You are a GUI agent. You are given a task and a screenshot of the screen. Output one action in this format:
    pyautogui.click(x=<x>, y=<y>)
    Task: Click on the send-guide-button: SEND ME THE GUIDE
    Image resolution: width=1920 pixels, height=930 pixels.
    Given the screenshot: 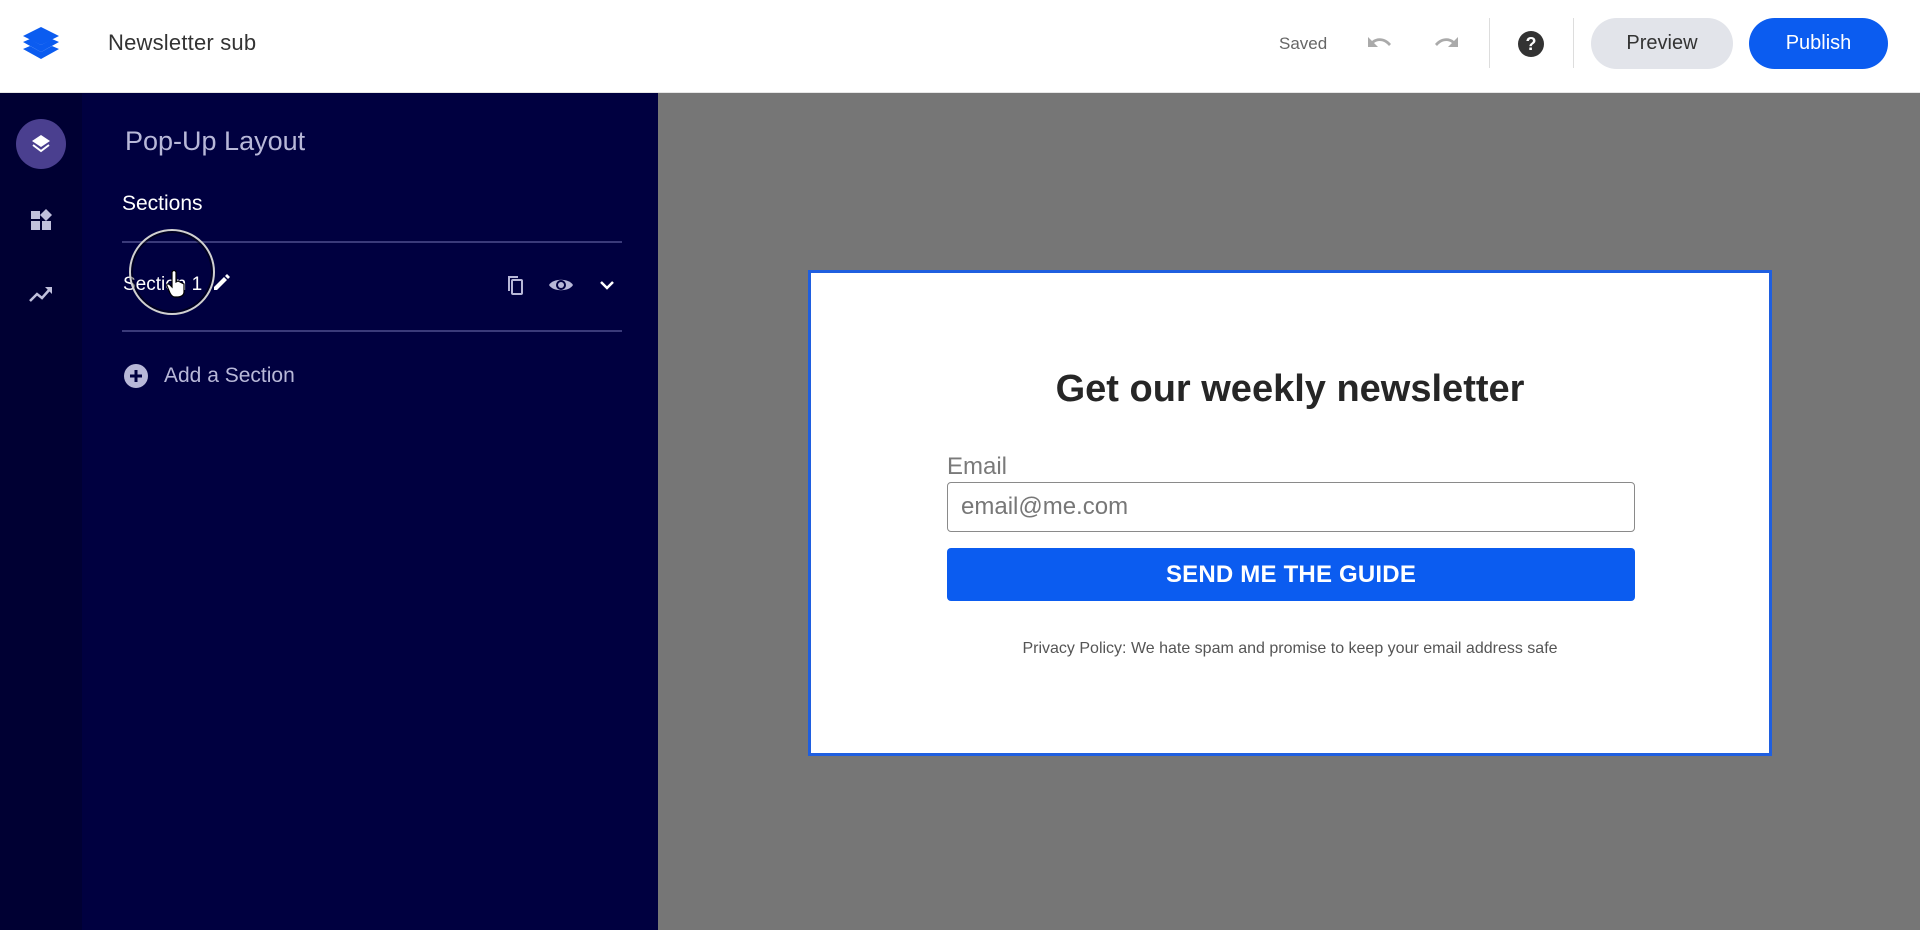 What is the action you would take?
    pyautogui.click(x=1291, y=574)
    